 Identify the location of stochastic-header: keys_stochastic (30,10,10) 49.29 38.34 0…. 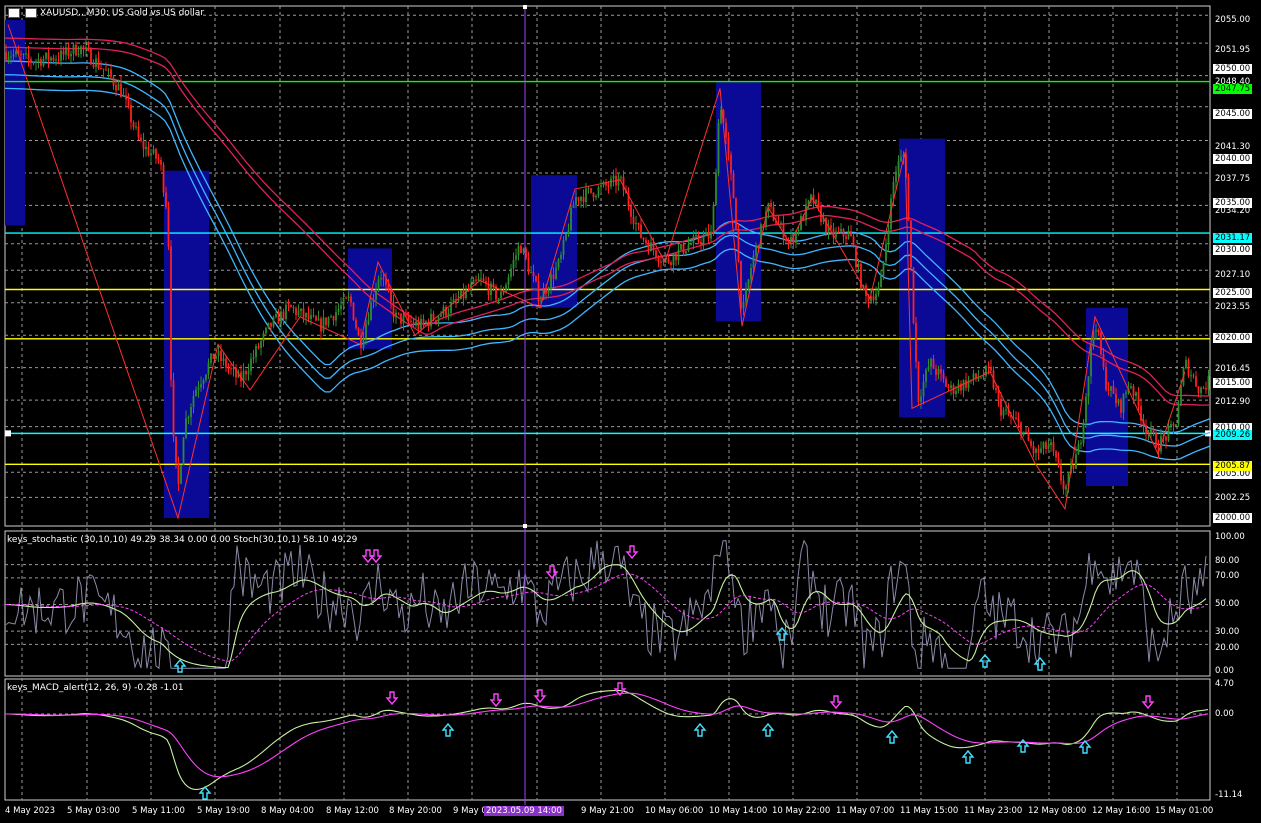
(182, 540).